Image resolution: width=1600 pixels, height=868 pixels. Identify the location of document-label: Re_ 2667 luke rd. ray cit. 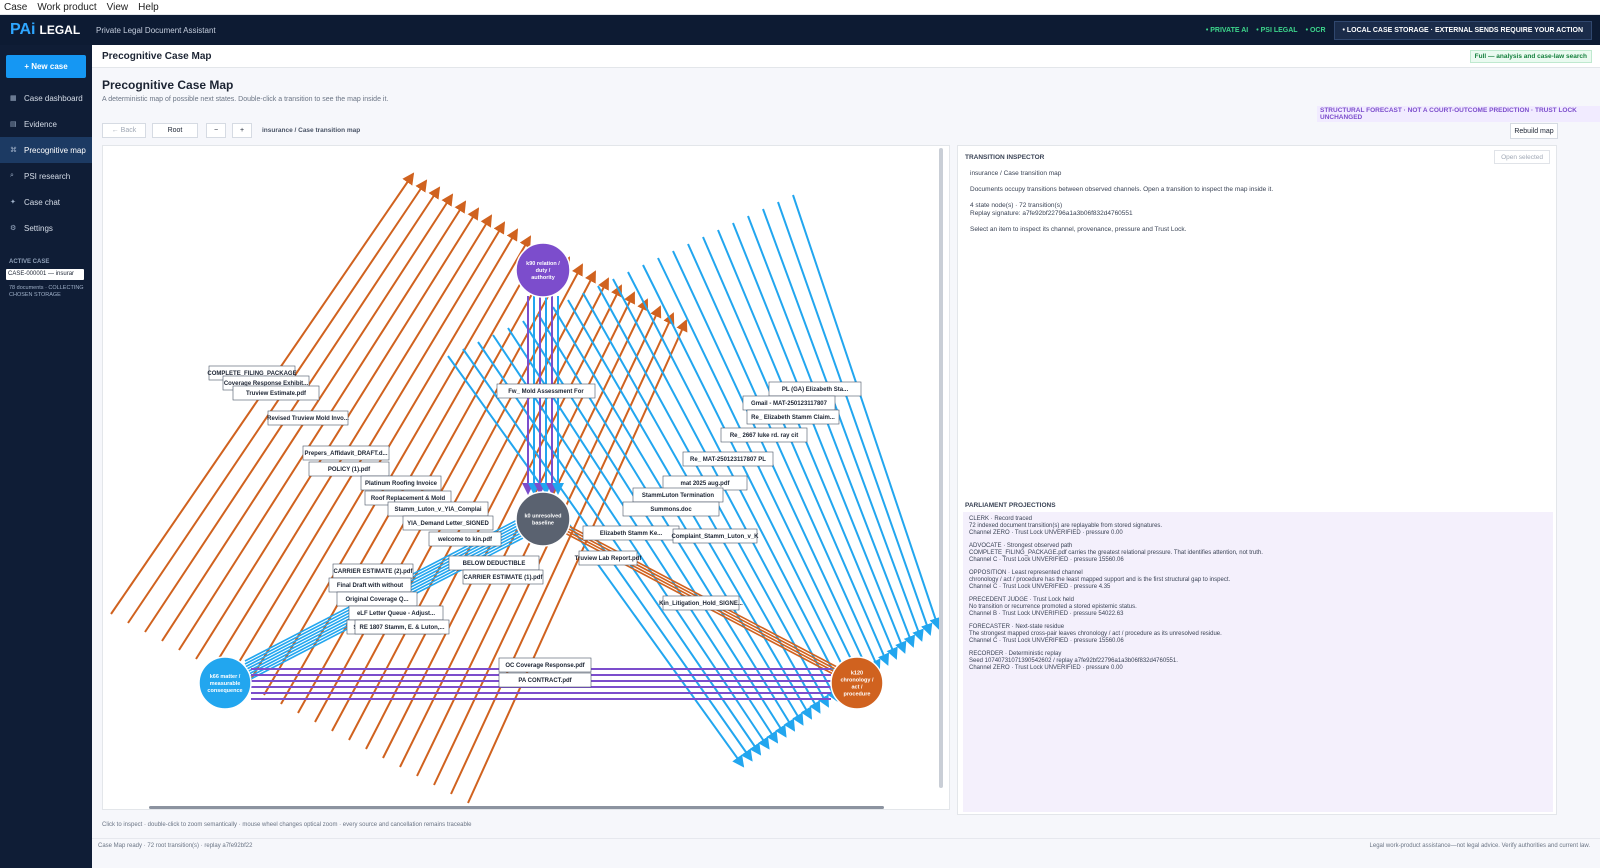
(764, 436).